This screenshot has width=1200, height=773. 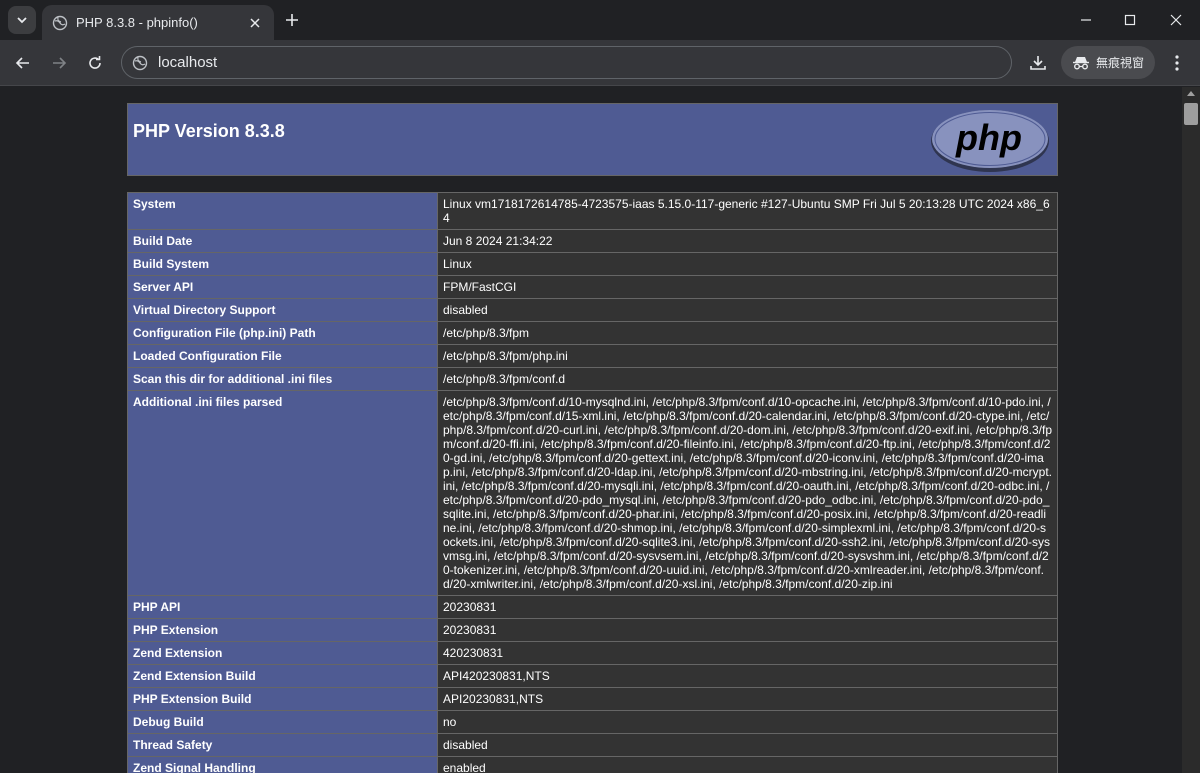 I want to click on row-value: /etc/php/8.3/fpm, so click(x=747, y=333).